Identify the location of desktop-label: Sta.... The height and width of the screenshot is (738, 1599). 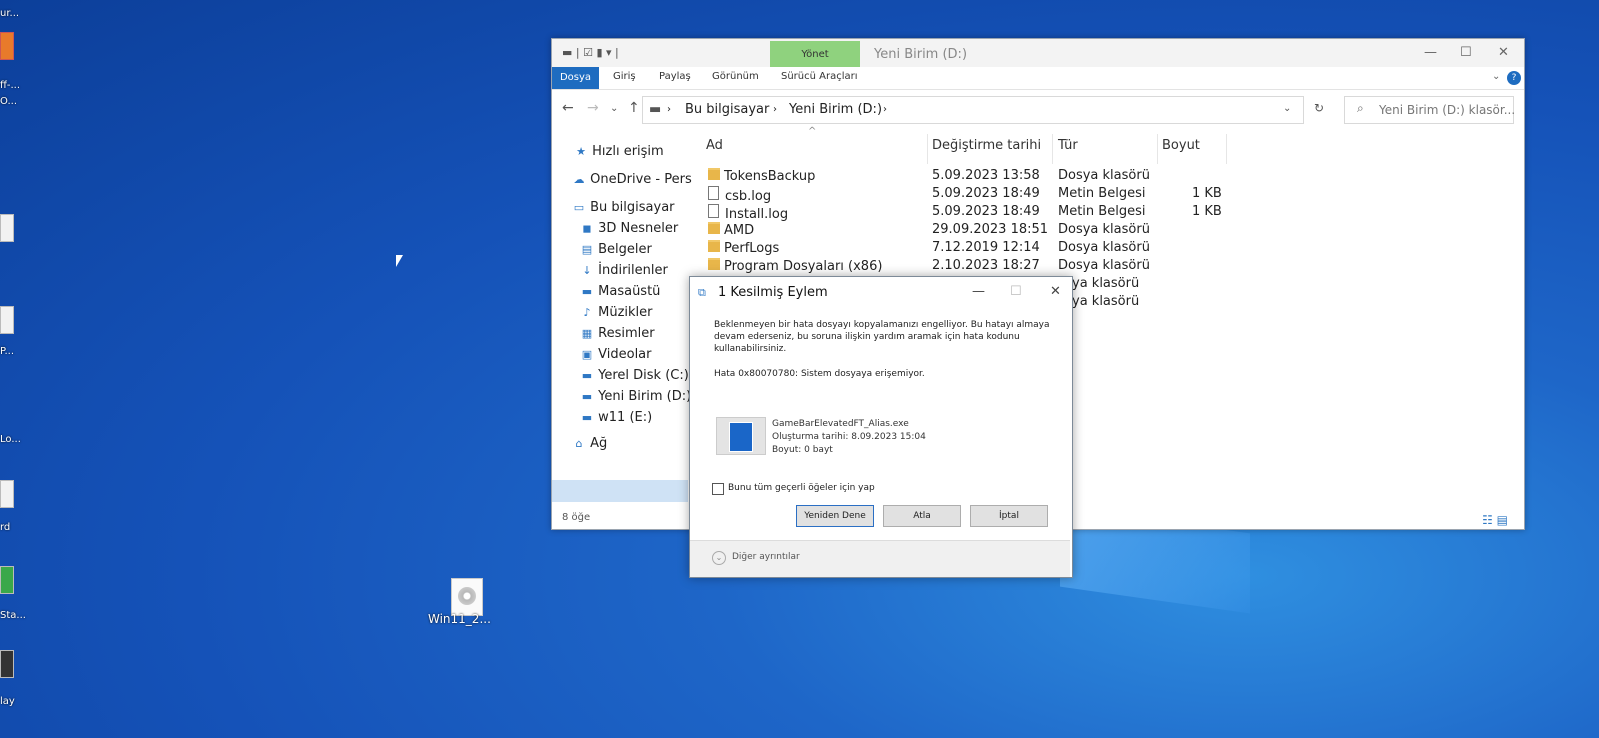
(13, 615).